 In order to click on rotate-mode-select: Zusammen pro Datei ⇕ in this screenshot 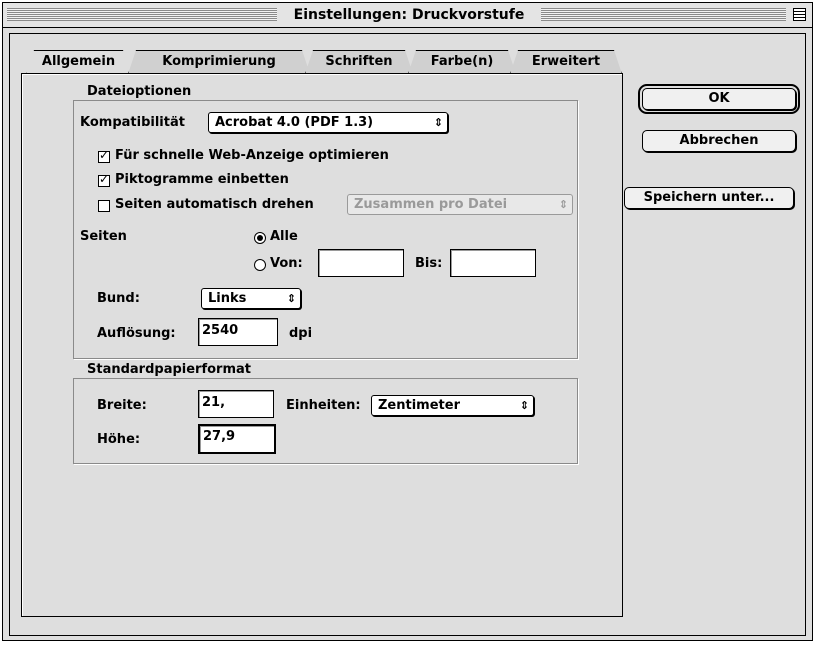, I will do `click(460, 204)`.